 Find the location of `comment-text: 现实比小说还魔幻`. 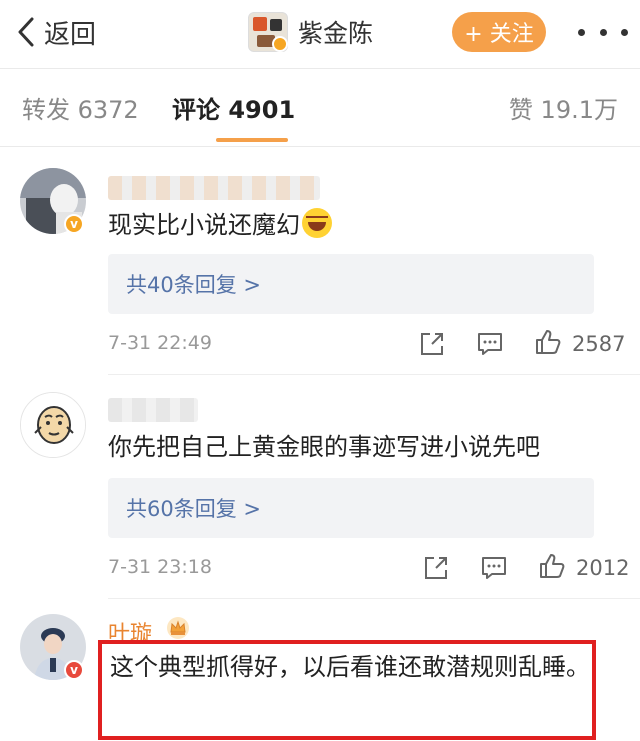

comment-text: 现实比小说还魔幻 is located at coordinates (220, 225).